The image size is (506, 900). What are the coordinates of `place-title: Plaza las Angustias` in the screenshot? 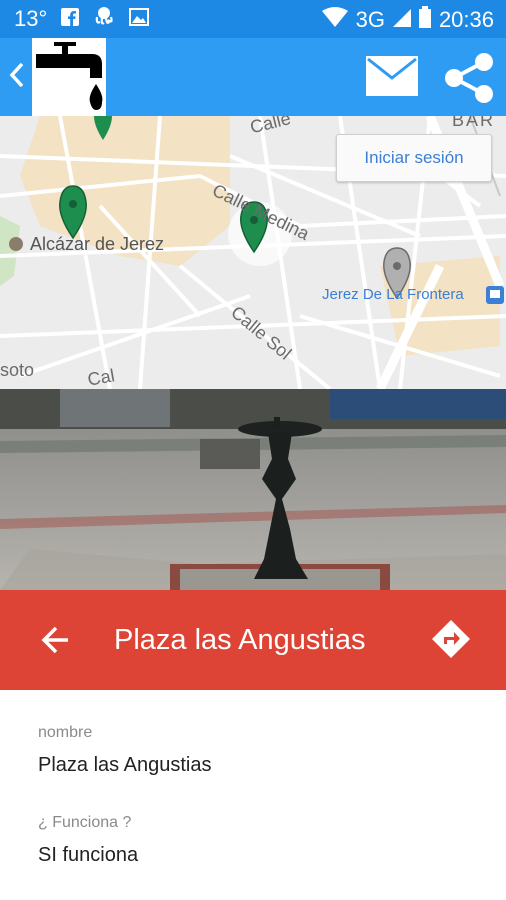 It's located at (240, 640).